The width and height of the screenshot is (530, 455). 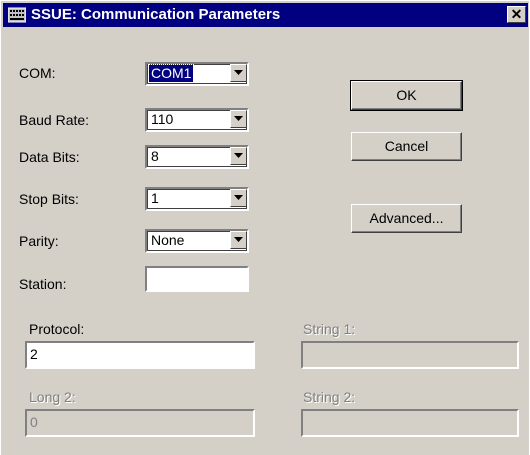 I want to click on string2-label: String 2:, so click(x=329, y=397).